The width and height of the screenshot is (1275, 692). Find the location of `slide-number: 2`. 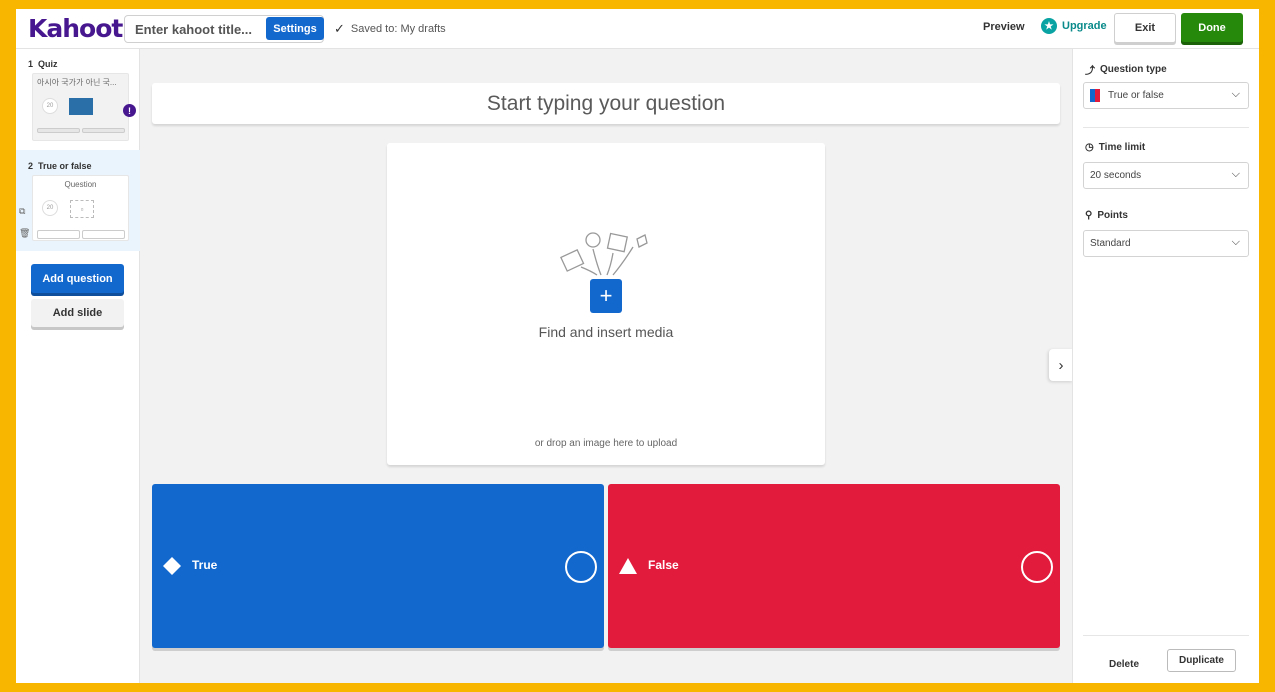

slide-number: 2 is located at coordinates (31, 166).